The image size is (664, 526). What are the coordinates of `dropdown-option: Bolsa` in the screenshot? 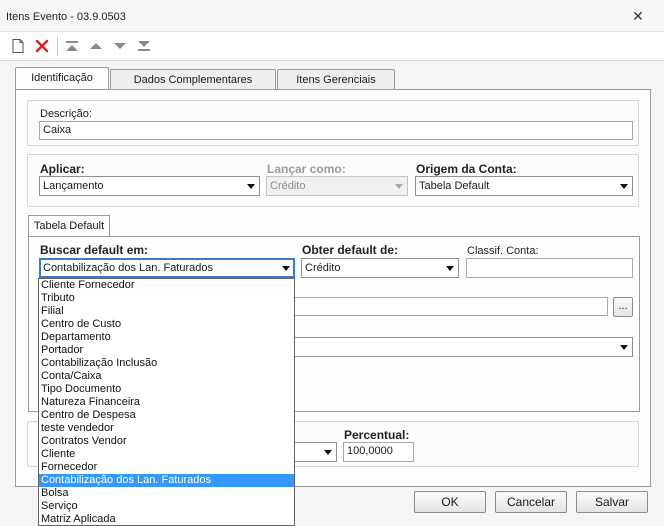 It's located at (166, 493).